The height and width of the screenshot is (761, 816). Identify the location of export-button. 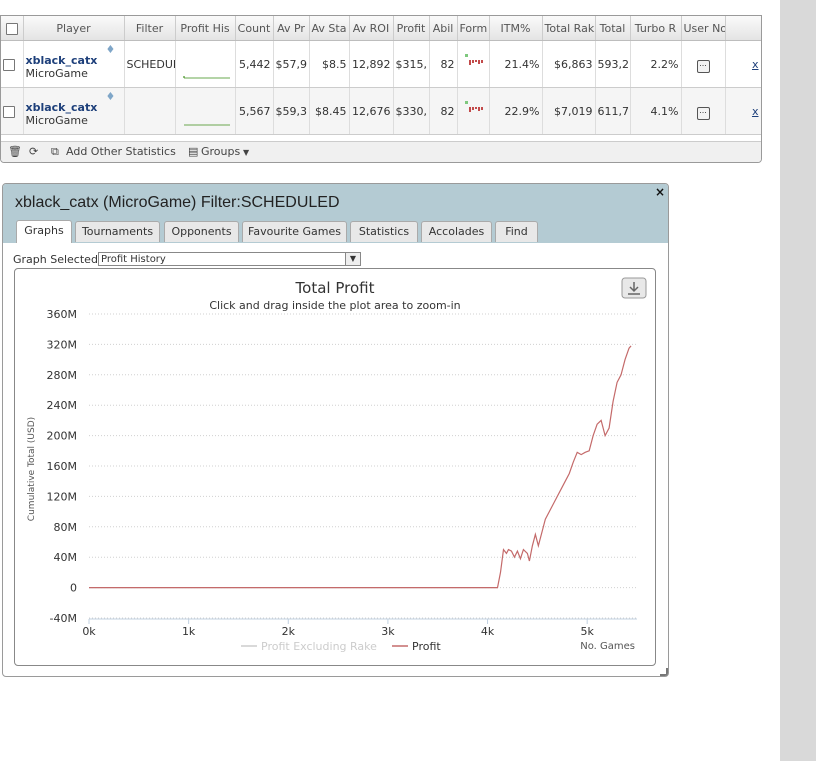
(634, 288).